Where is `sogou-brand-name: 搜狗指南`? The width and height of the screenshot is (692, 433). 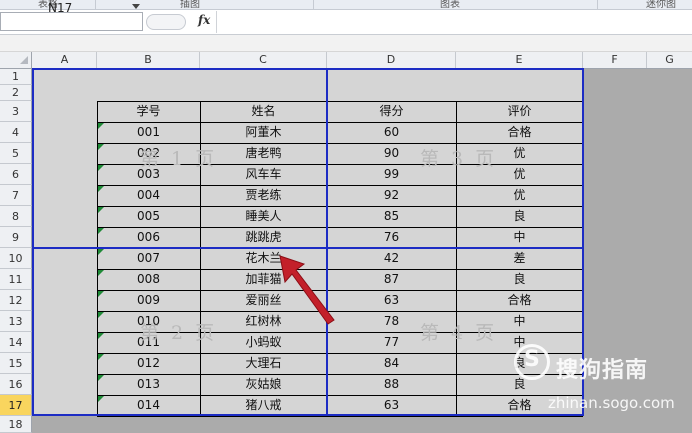 sogou-brand-name: 搜狗指南 is located at coordinates (602, 370).